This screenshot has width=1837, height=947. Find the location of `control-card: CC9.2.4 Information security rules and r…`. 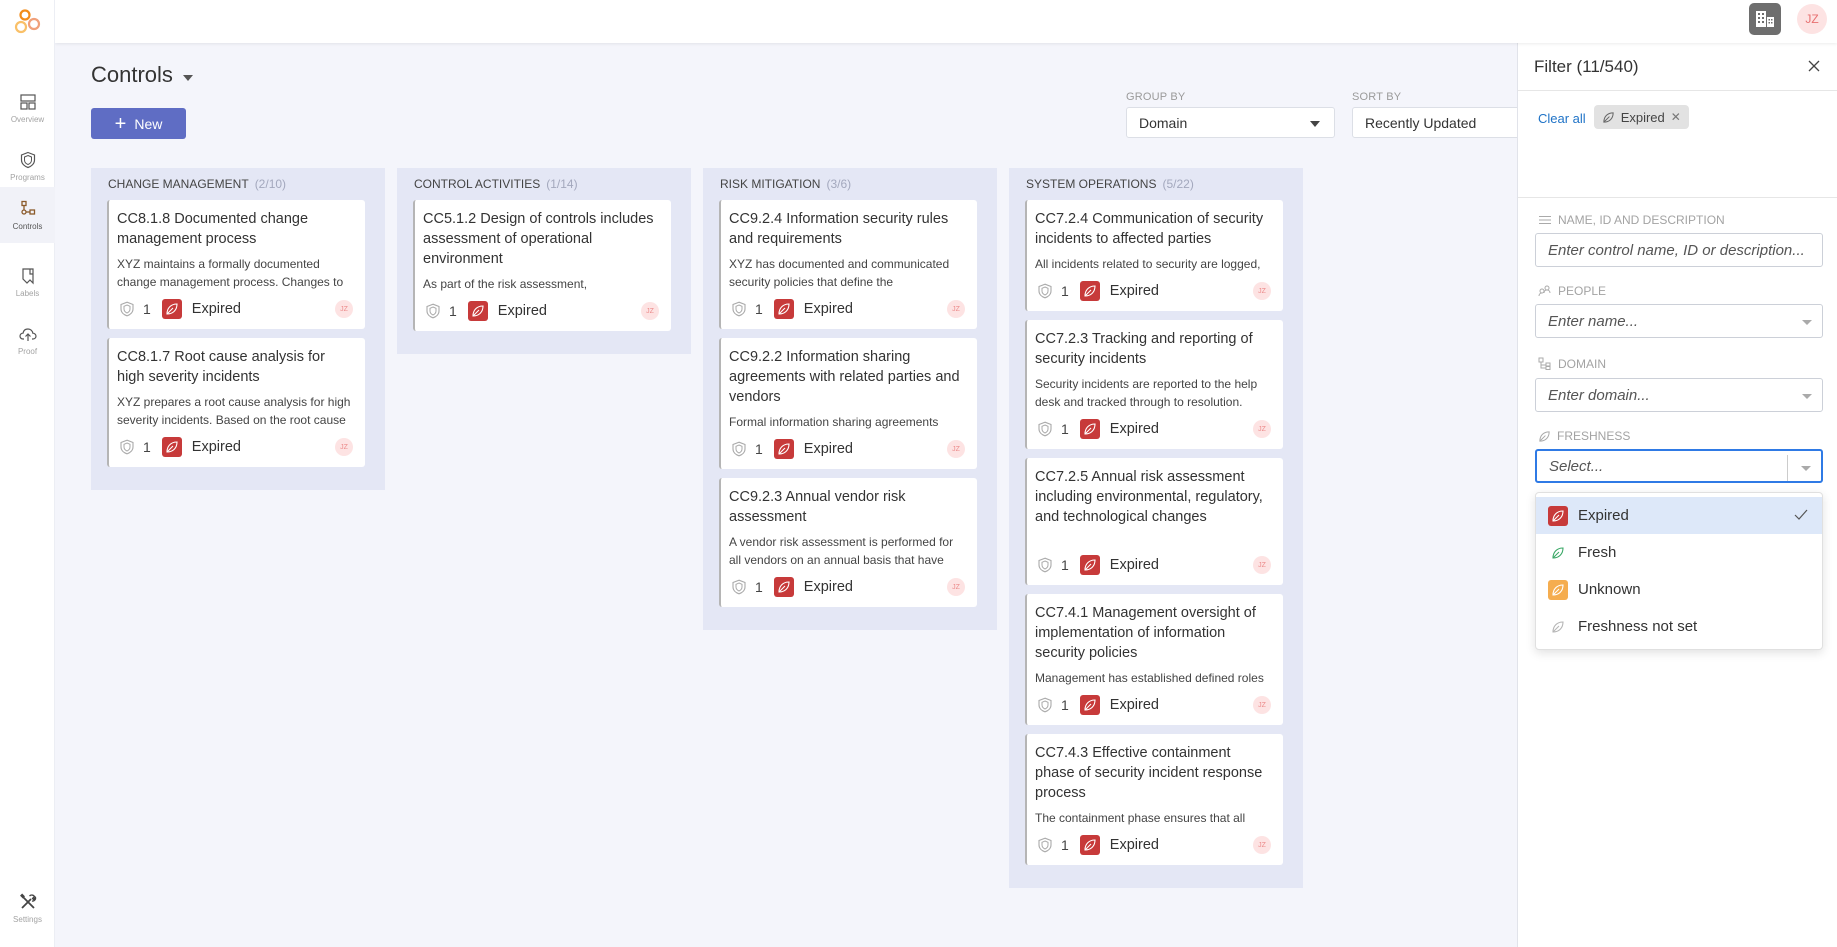

control-card: CC9.2.4 Information security rules and r… is located at coordinates (848, 264).